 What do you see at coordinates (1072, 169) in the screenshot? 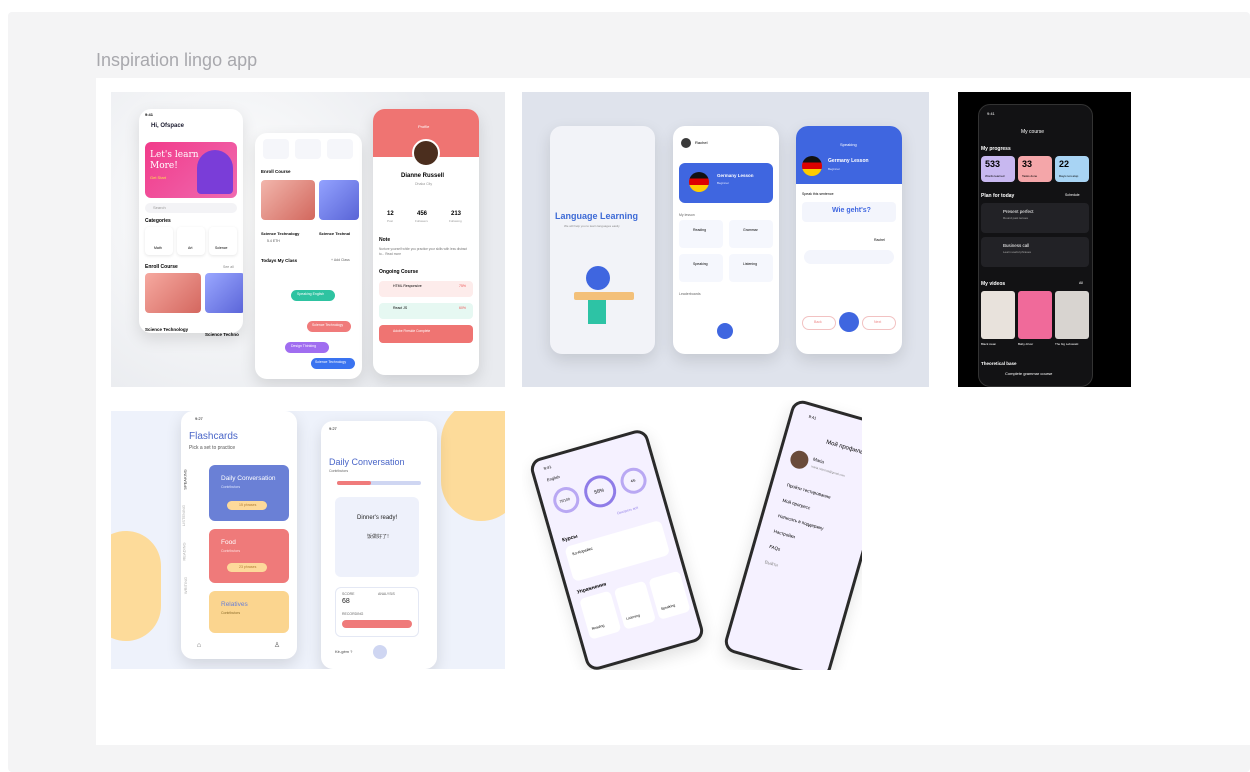
I see `stat-days: 22 Days non-stop` at bounding box center [1072, 169].